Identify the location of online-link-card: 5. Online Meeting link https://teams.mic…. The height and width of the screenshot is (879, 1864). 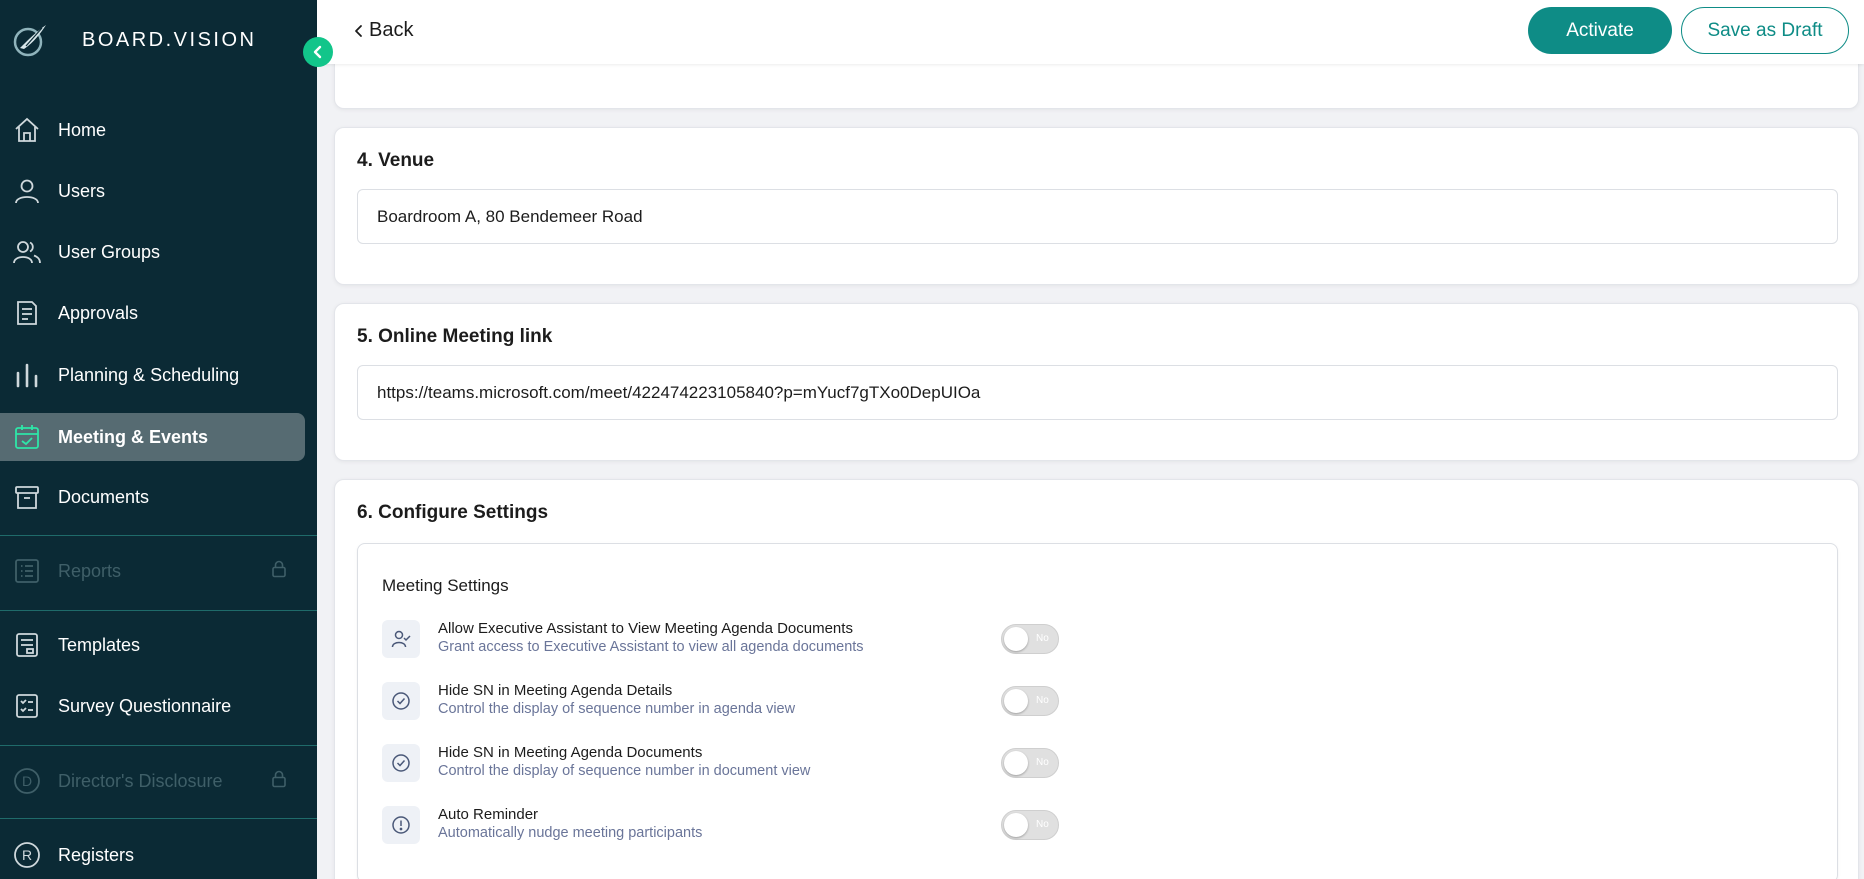
(1096, 382).